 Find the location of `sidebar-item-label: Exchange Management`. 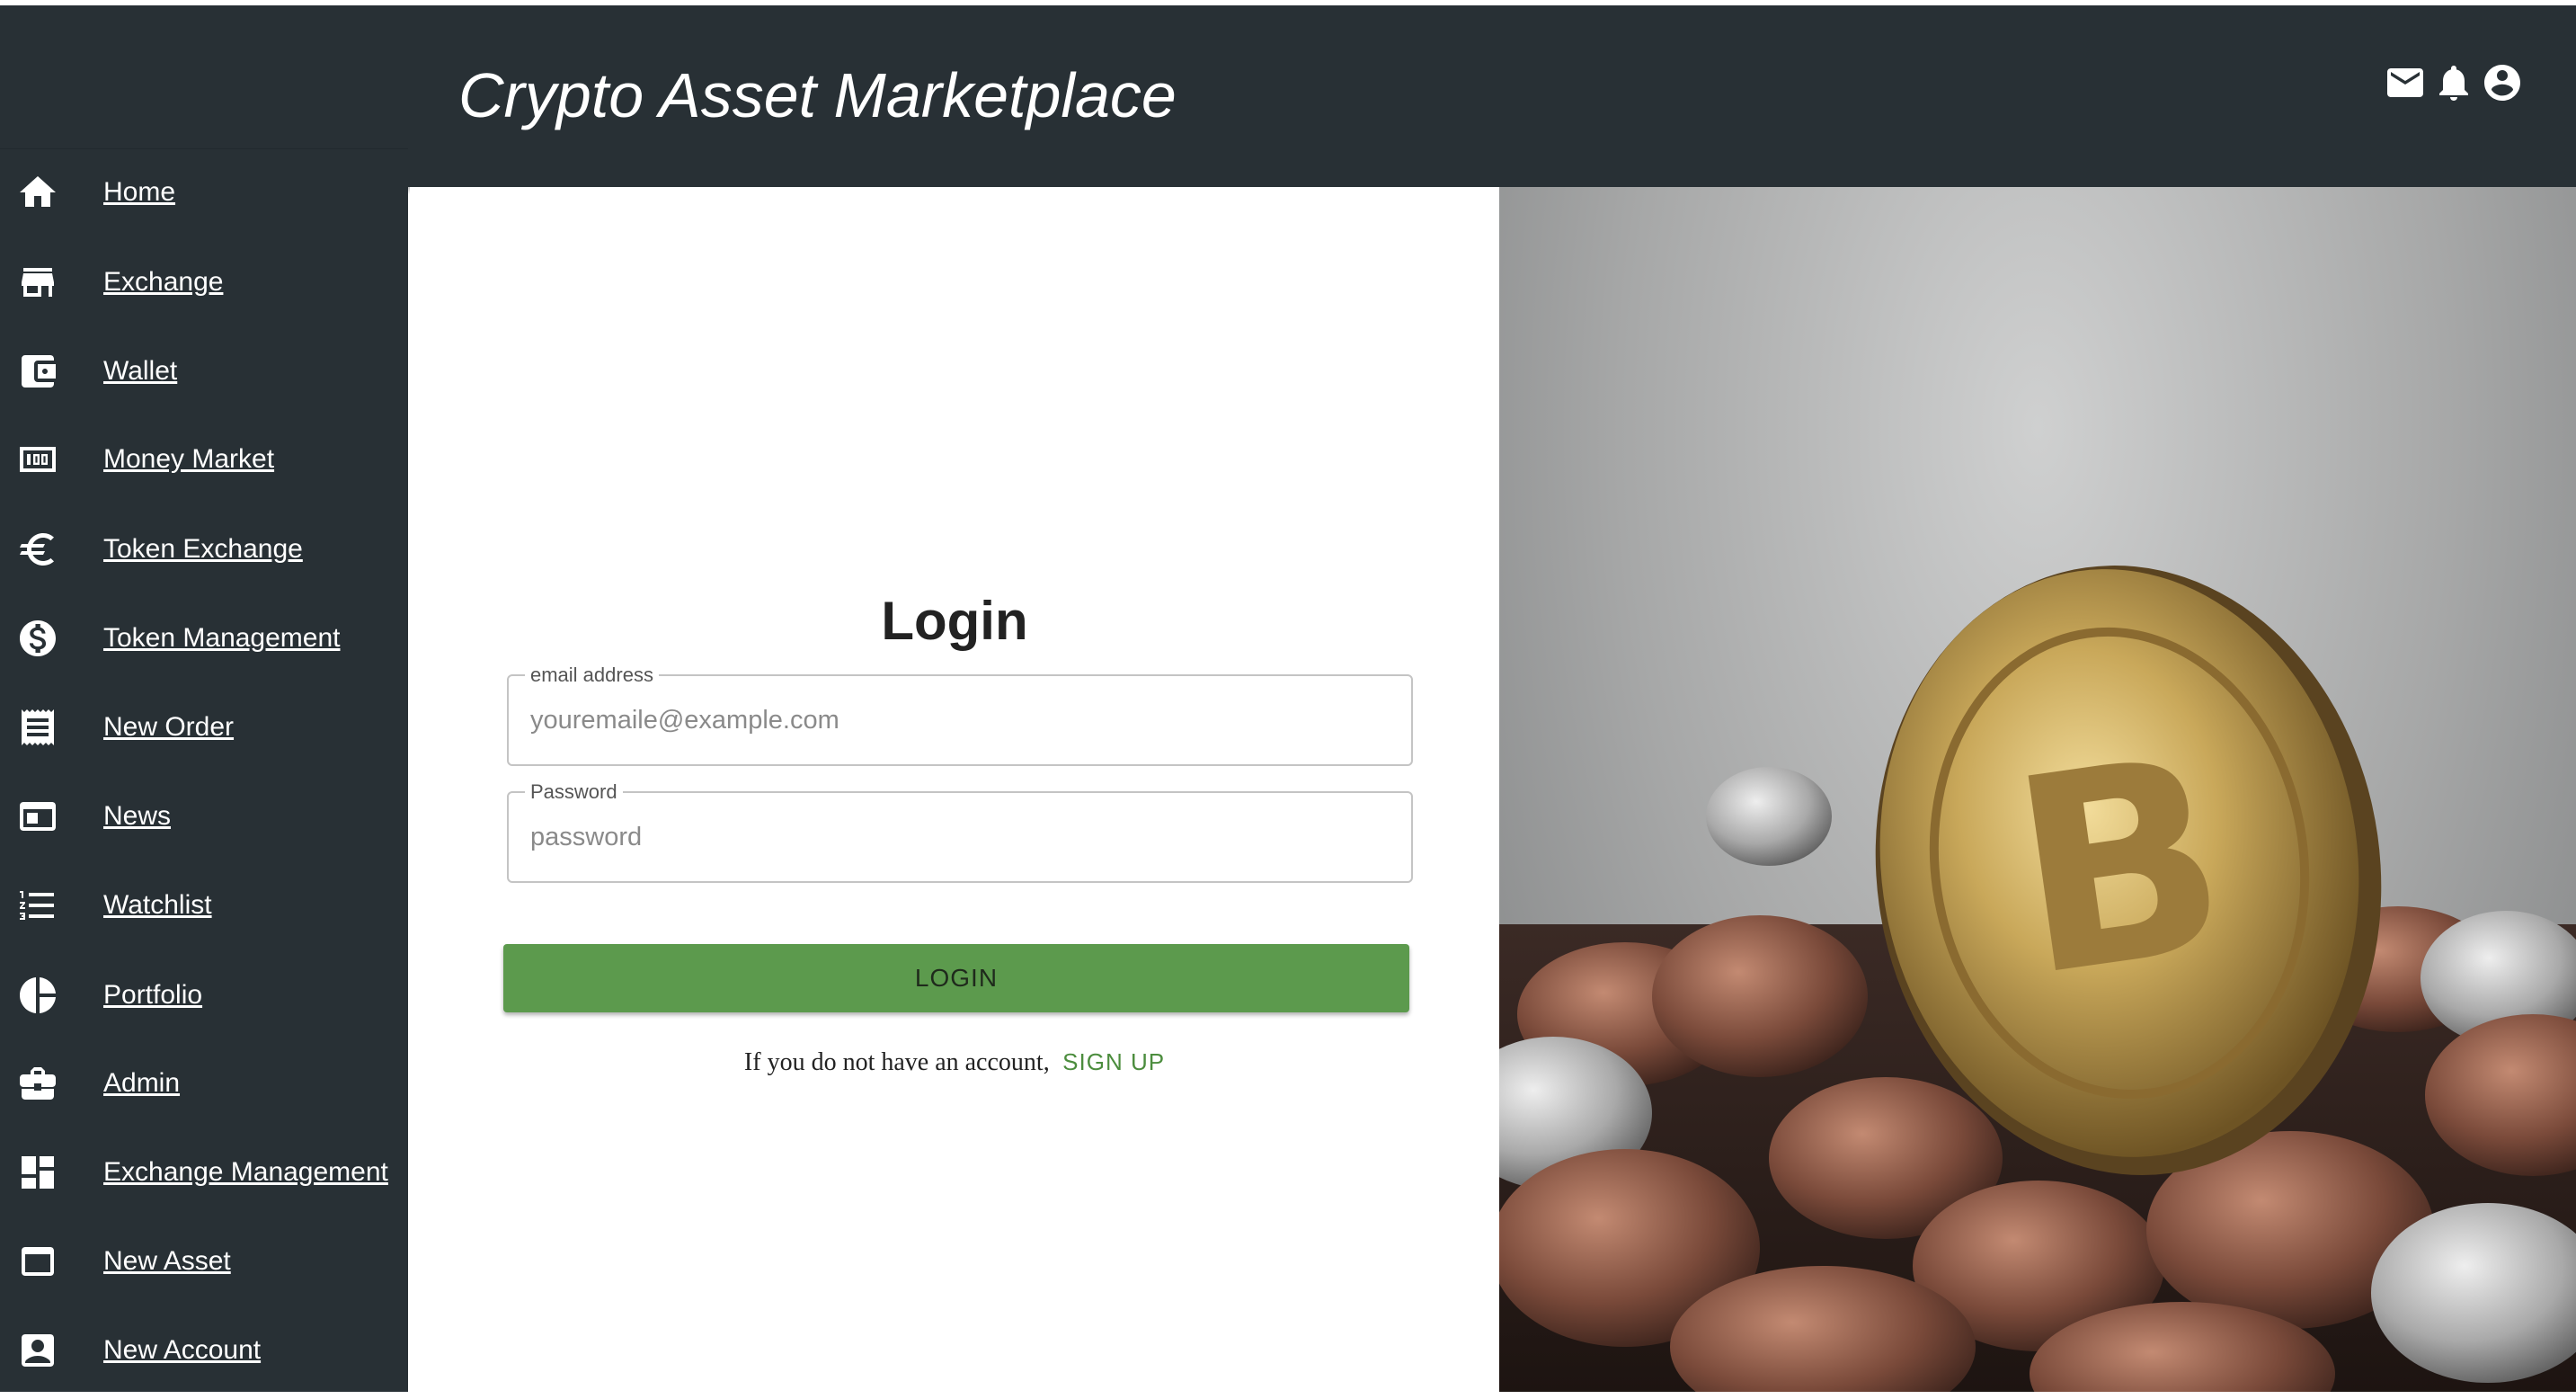

sidebar-item-label: Exchange Management is located at coordinates (245, 1172).